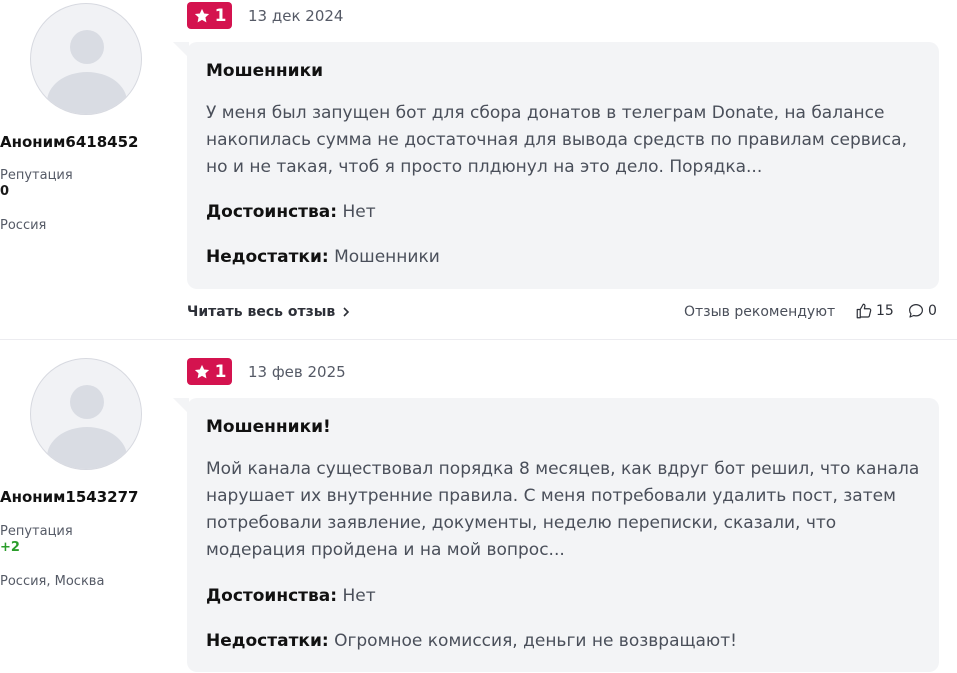  What do you see at coordinates (535, 641) in the screenshot?
I see `cons-value: Огромное комиссия, деньги не возвращают!` at bounding box center [535, 641].